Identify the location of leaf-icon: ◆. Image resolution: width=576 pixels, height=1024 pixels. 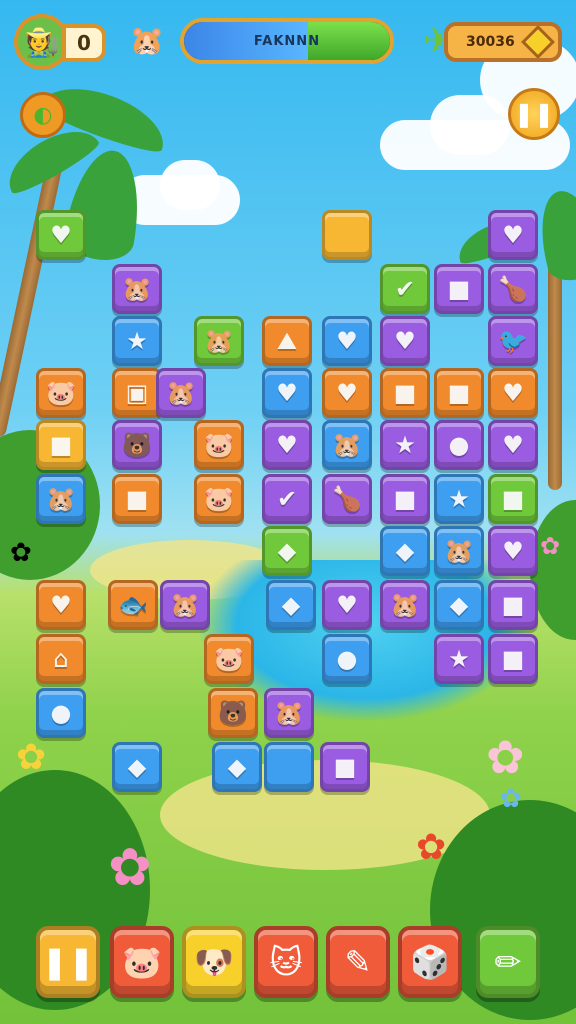
(287, 551).